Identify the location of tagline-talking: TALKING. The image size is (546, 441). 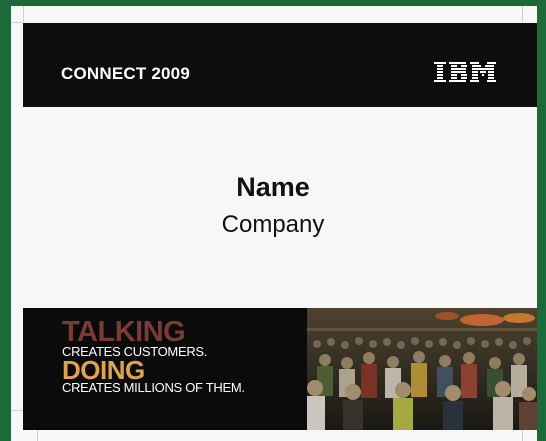
(124, 332).